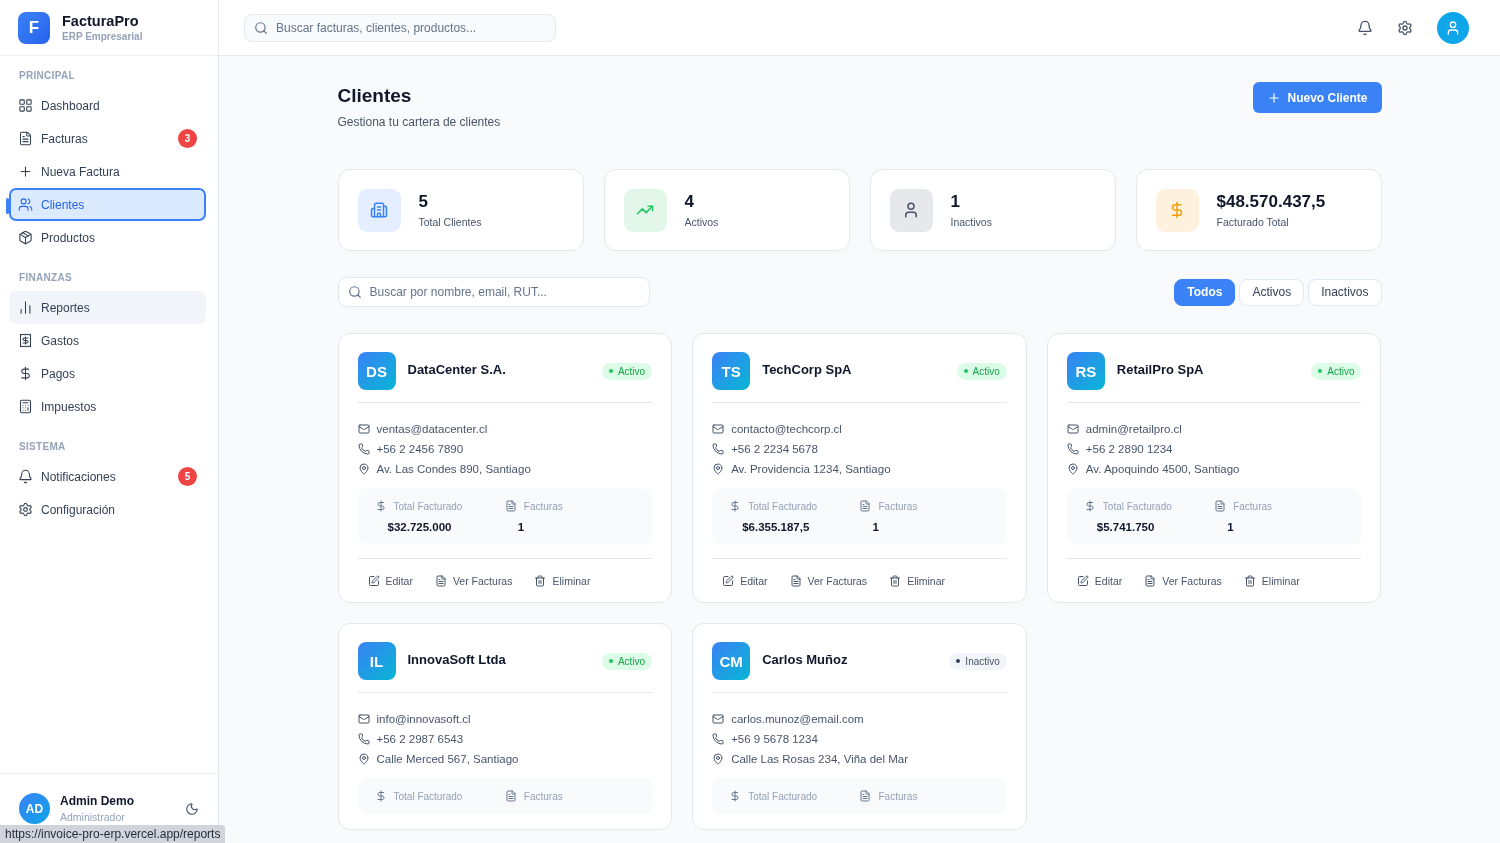 This screenshot has width=1500, height=843. Describe the element at coordinates (774, 449) in the screenshot. I see `client-phone: +56 2 2234 5678` at that location.